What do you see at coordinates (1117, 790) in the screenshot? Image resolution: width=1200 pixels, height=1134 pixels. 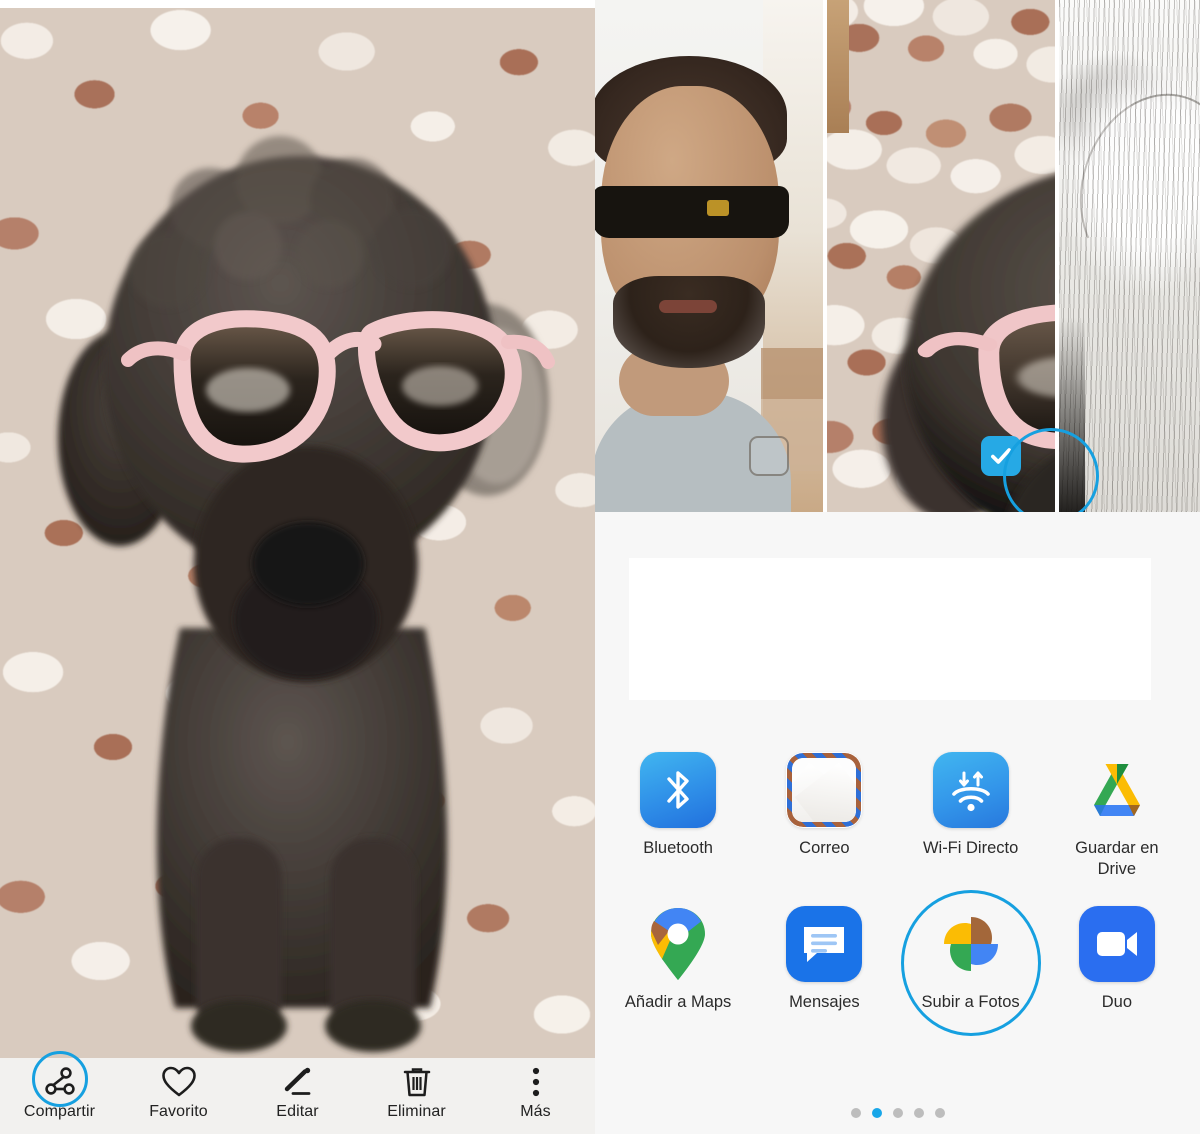 I see `google-drive-icon` at bounding box center [1117, 790].